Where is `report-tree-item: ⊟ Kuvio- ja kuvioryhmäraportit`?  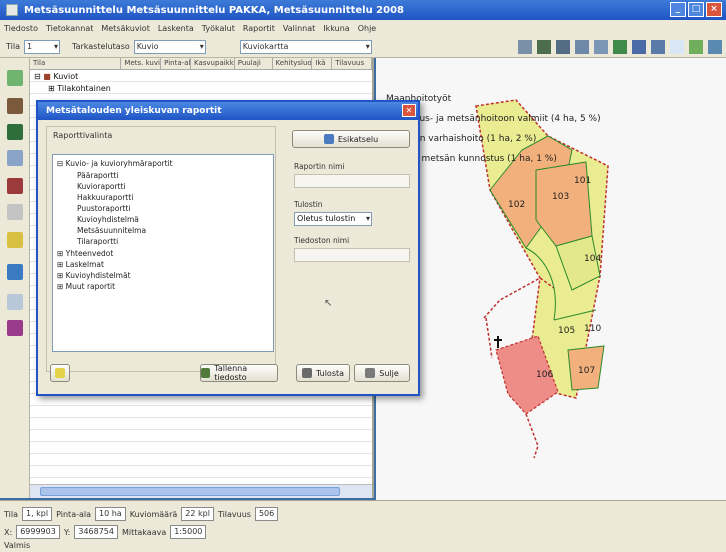
report-tree-item: ⊟ Kuvio- ja kuvioryhmäraportit is located at coordinates (115, 163).